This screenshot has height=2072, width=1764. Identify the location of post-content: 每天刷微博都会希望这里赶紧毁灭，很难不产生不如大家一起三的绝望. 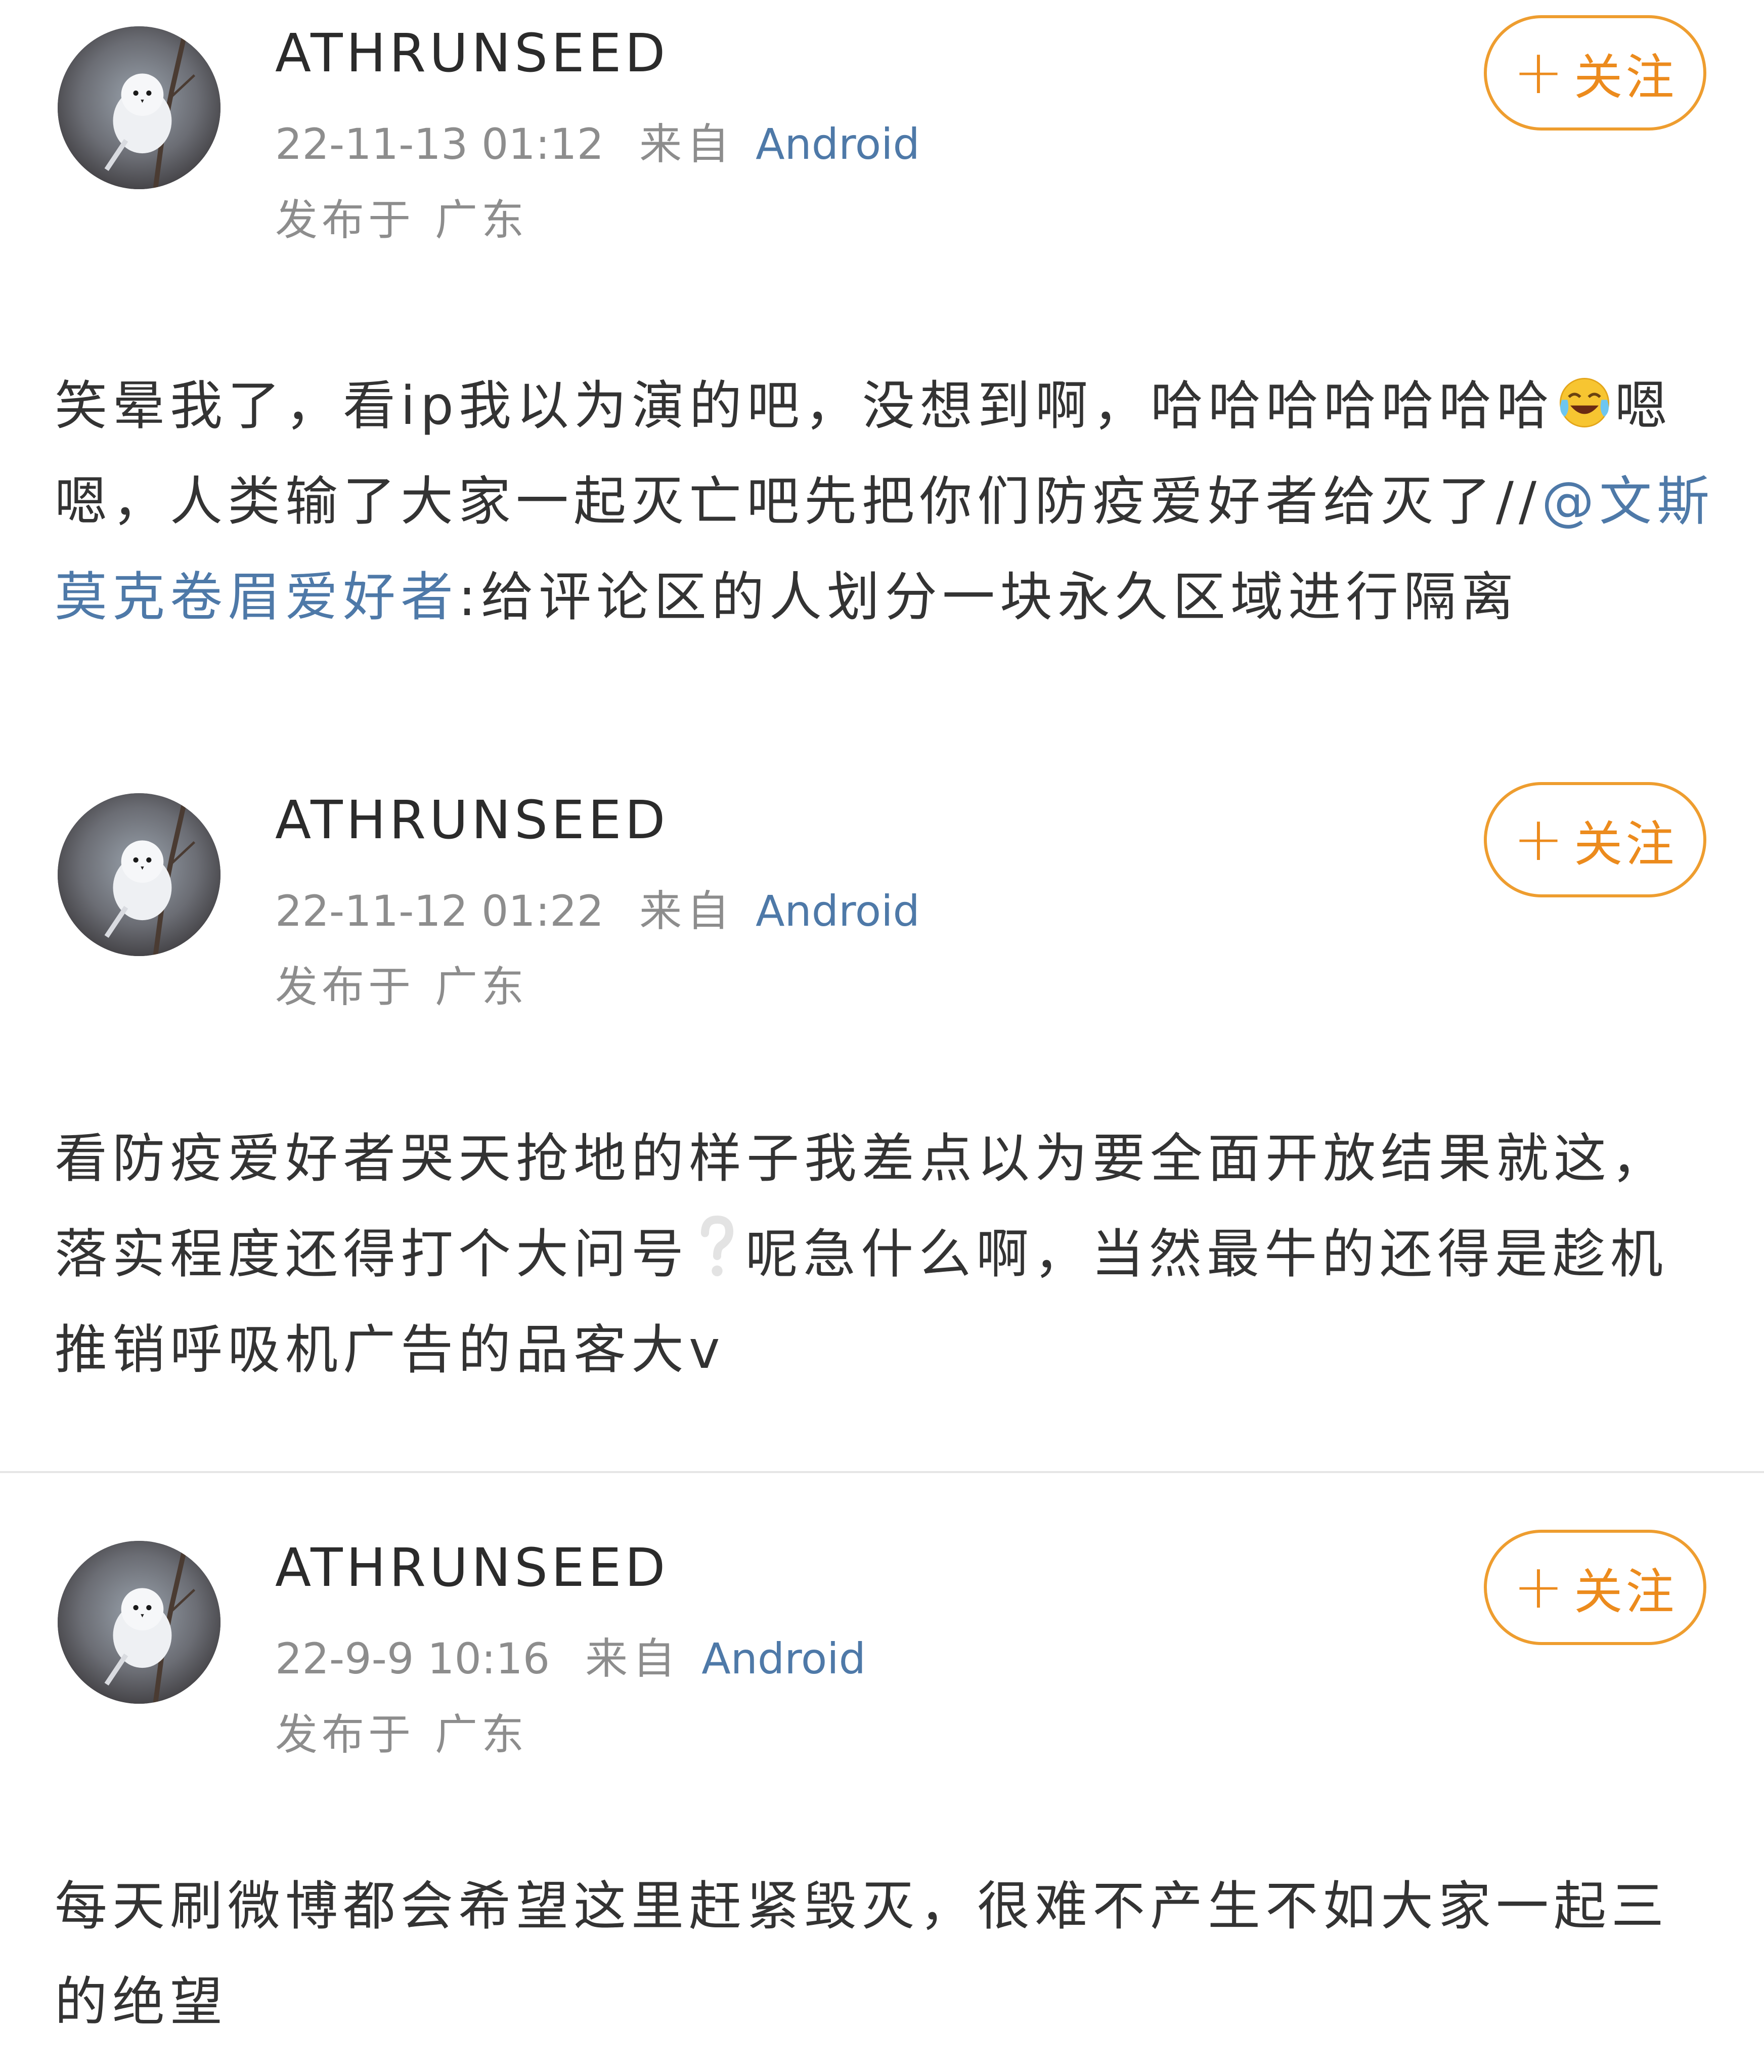
(890, 1954).